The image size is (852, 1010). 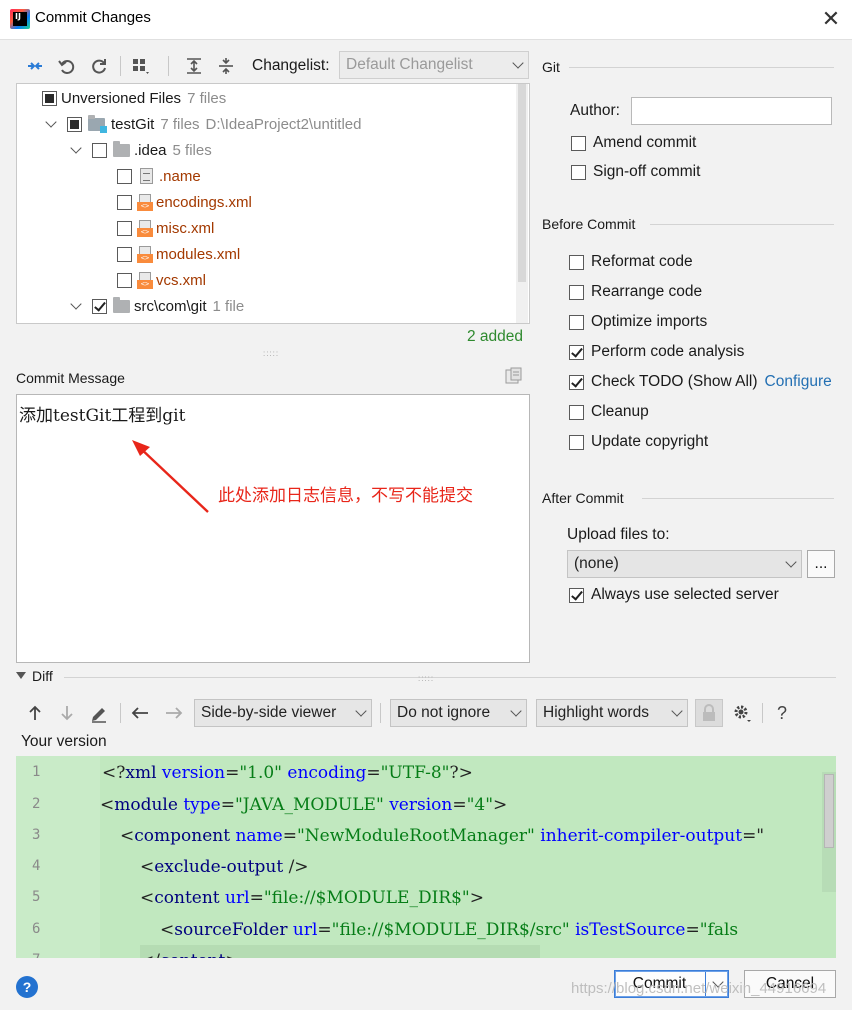 What do you see at coordinates (645, 142) in the screenshot?
I see `amend-commit-label: Amend commit` at bounding box center [645, 142].